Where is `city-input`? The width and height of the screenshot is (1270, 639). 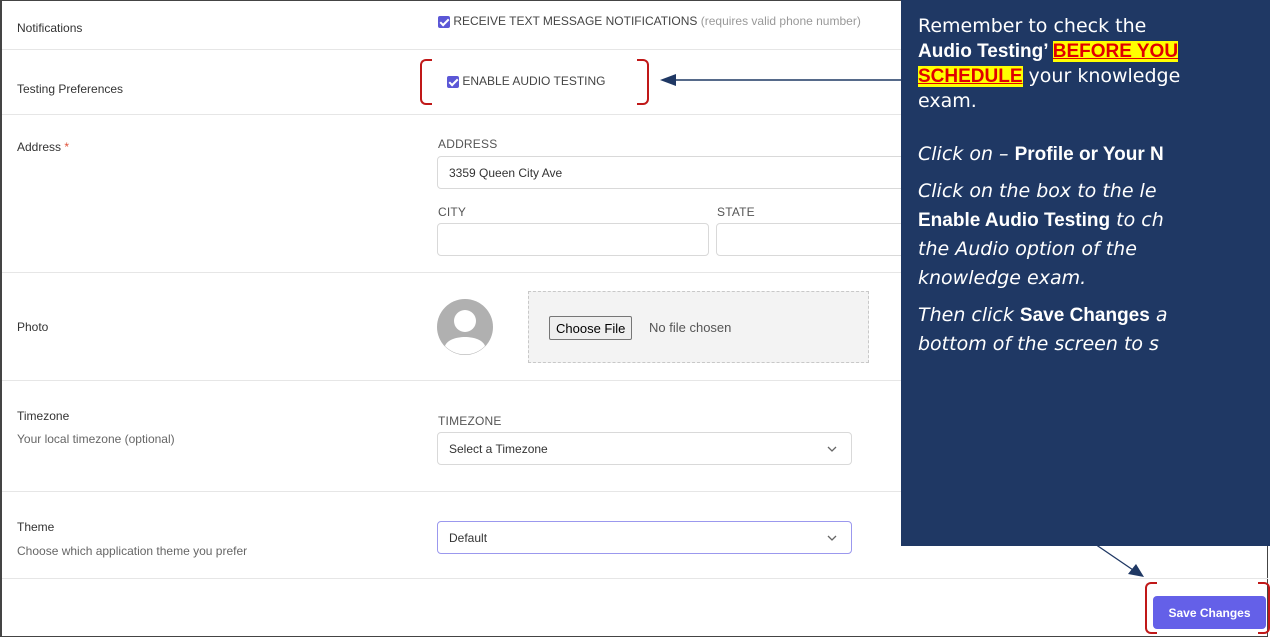 city-input is located at coordinates (573, 239).